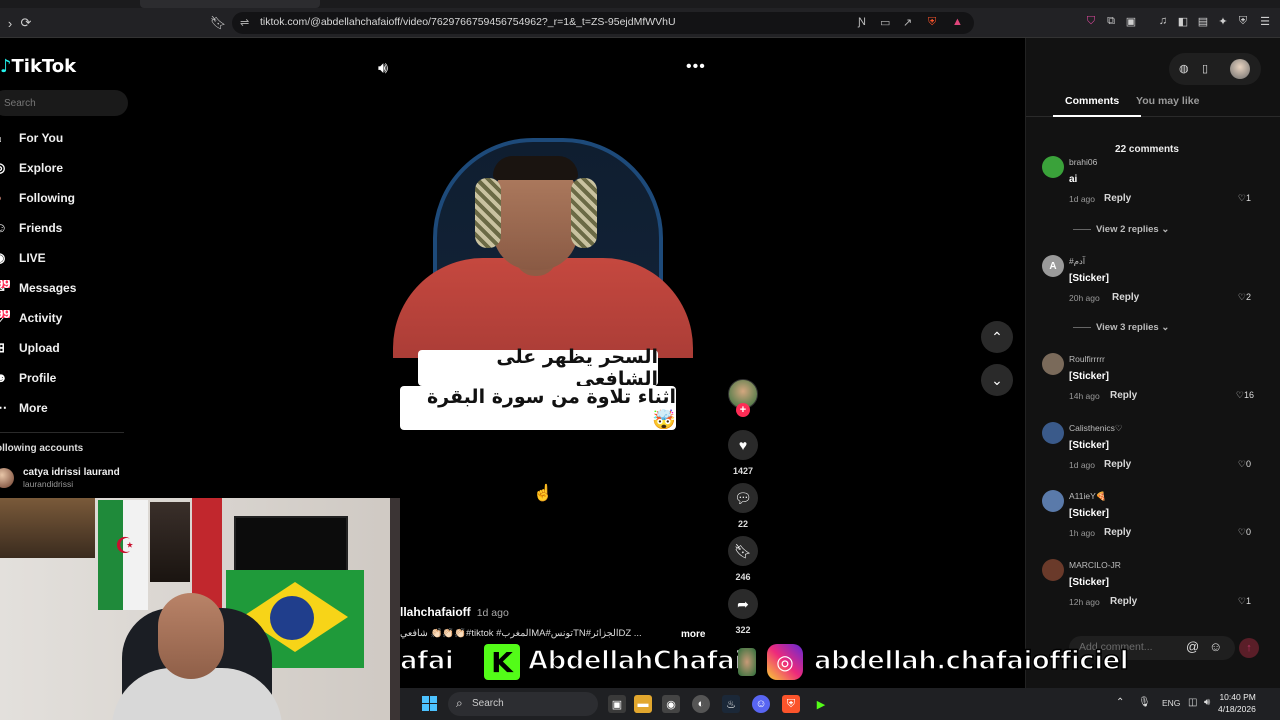  Describe the element at coordinates (1171, 703) in the screenshot. I see `language-indicator: ENG` at that location.